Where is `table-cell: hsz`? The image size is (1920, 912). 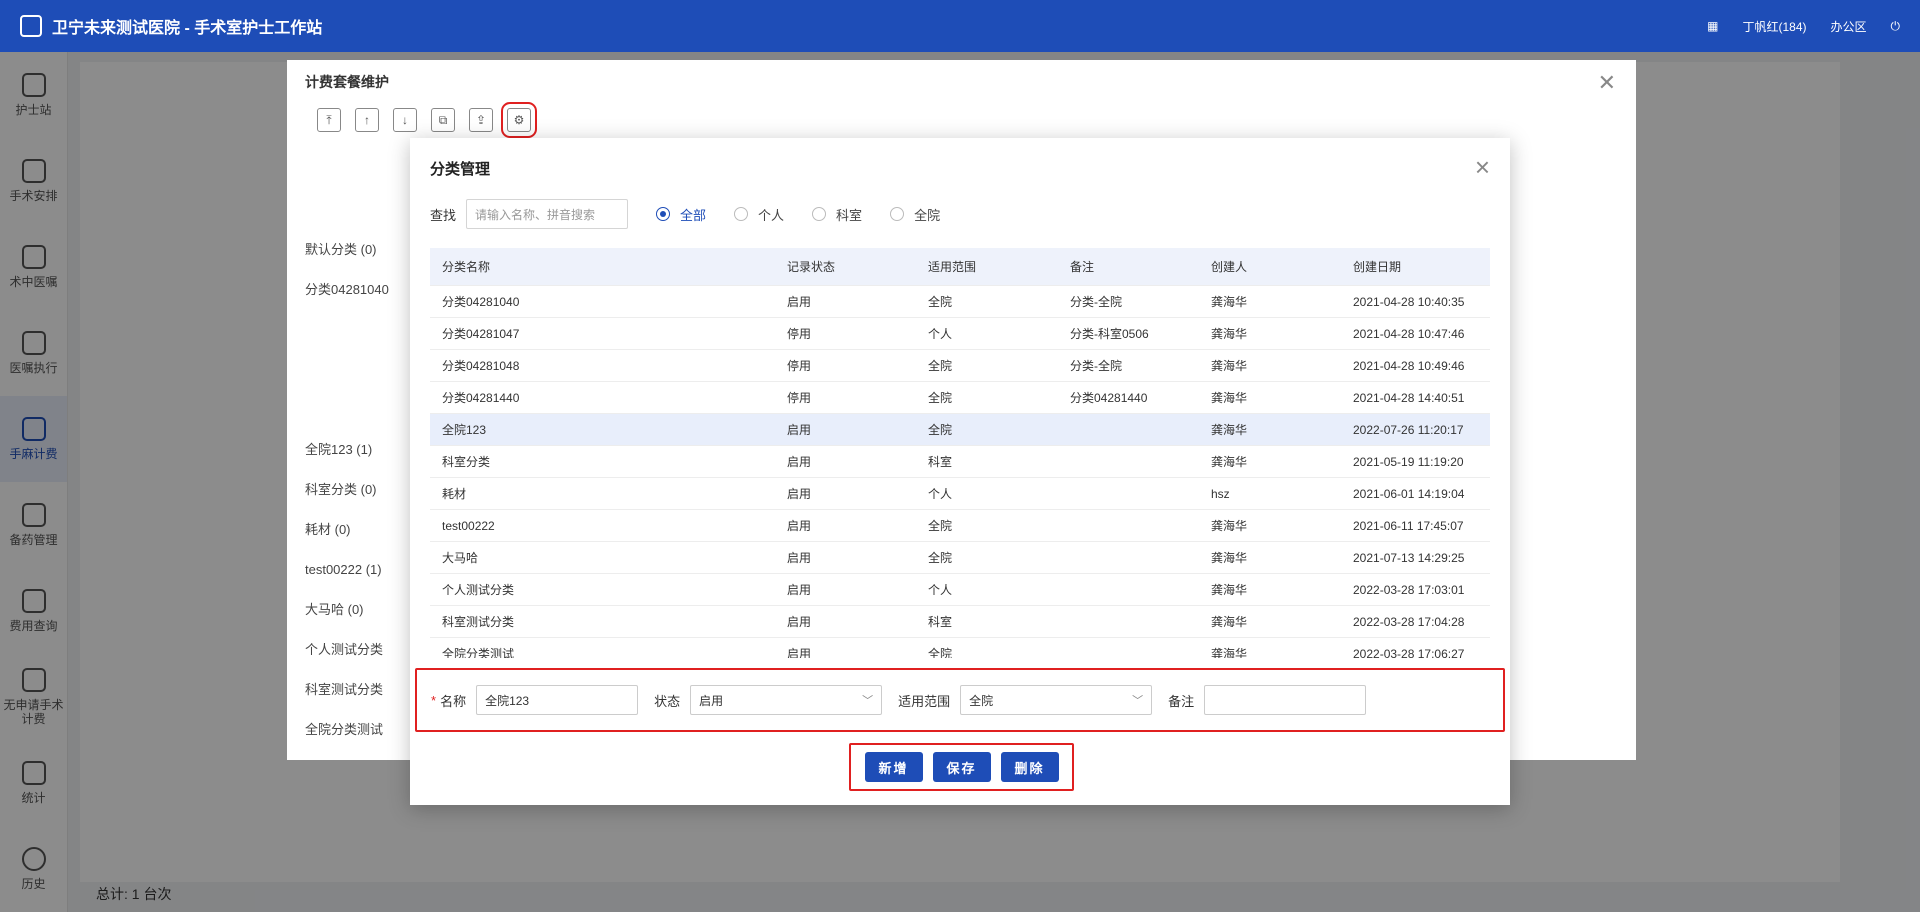 table-cell: hsz is located at coordinates (1220, 493).